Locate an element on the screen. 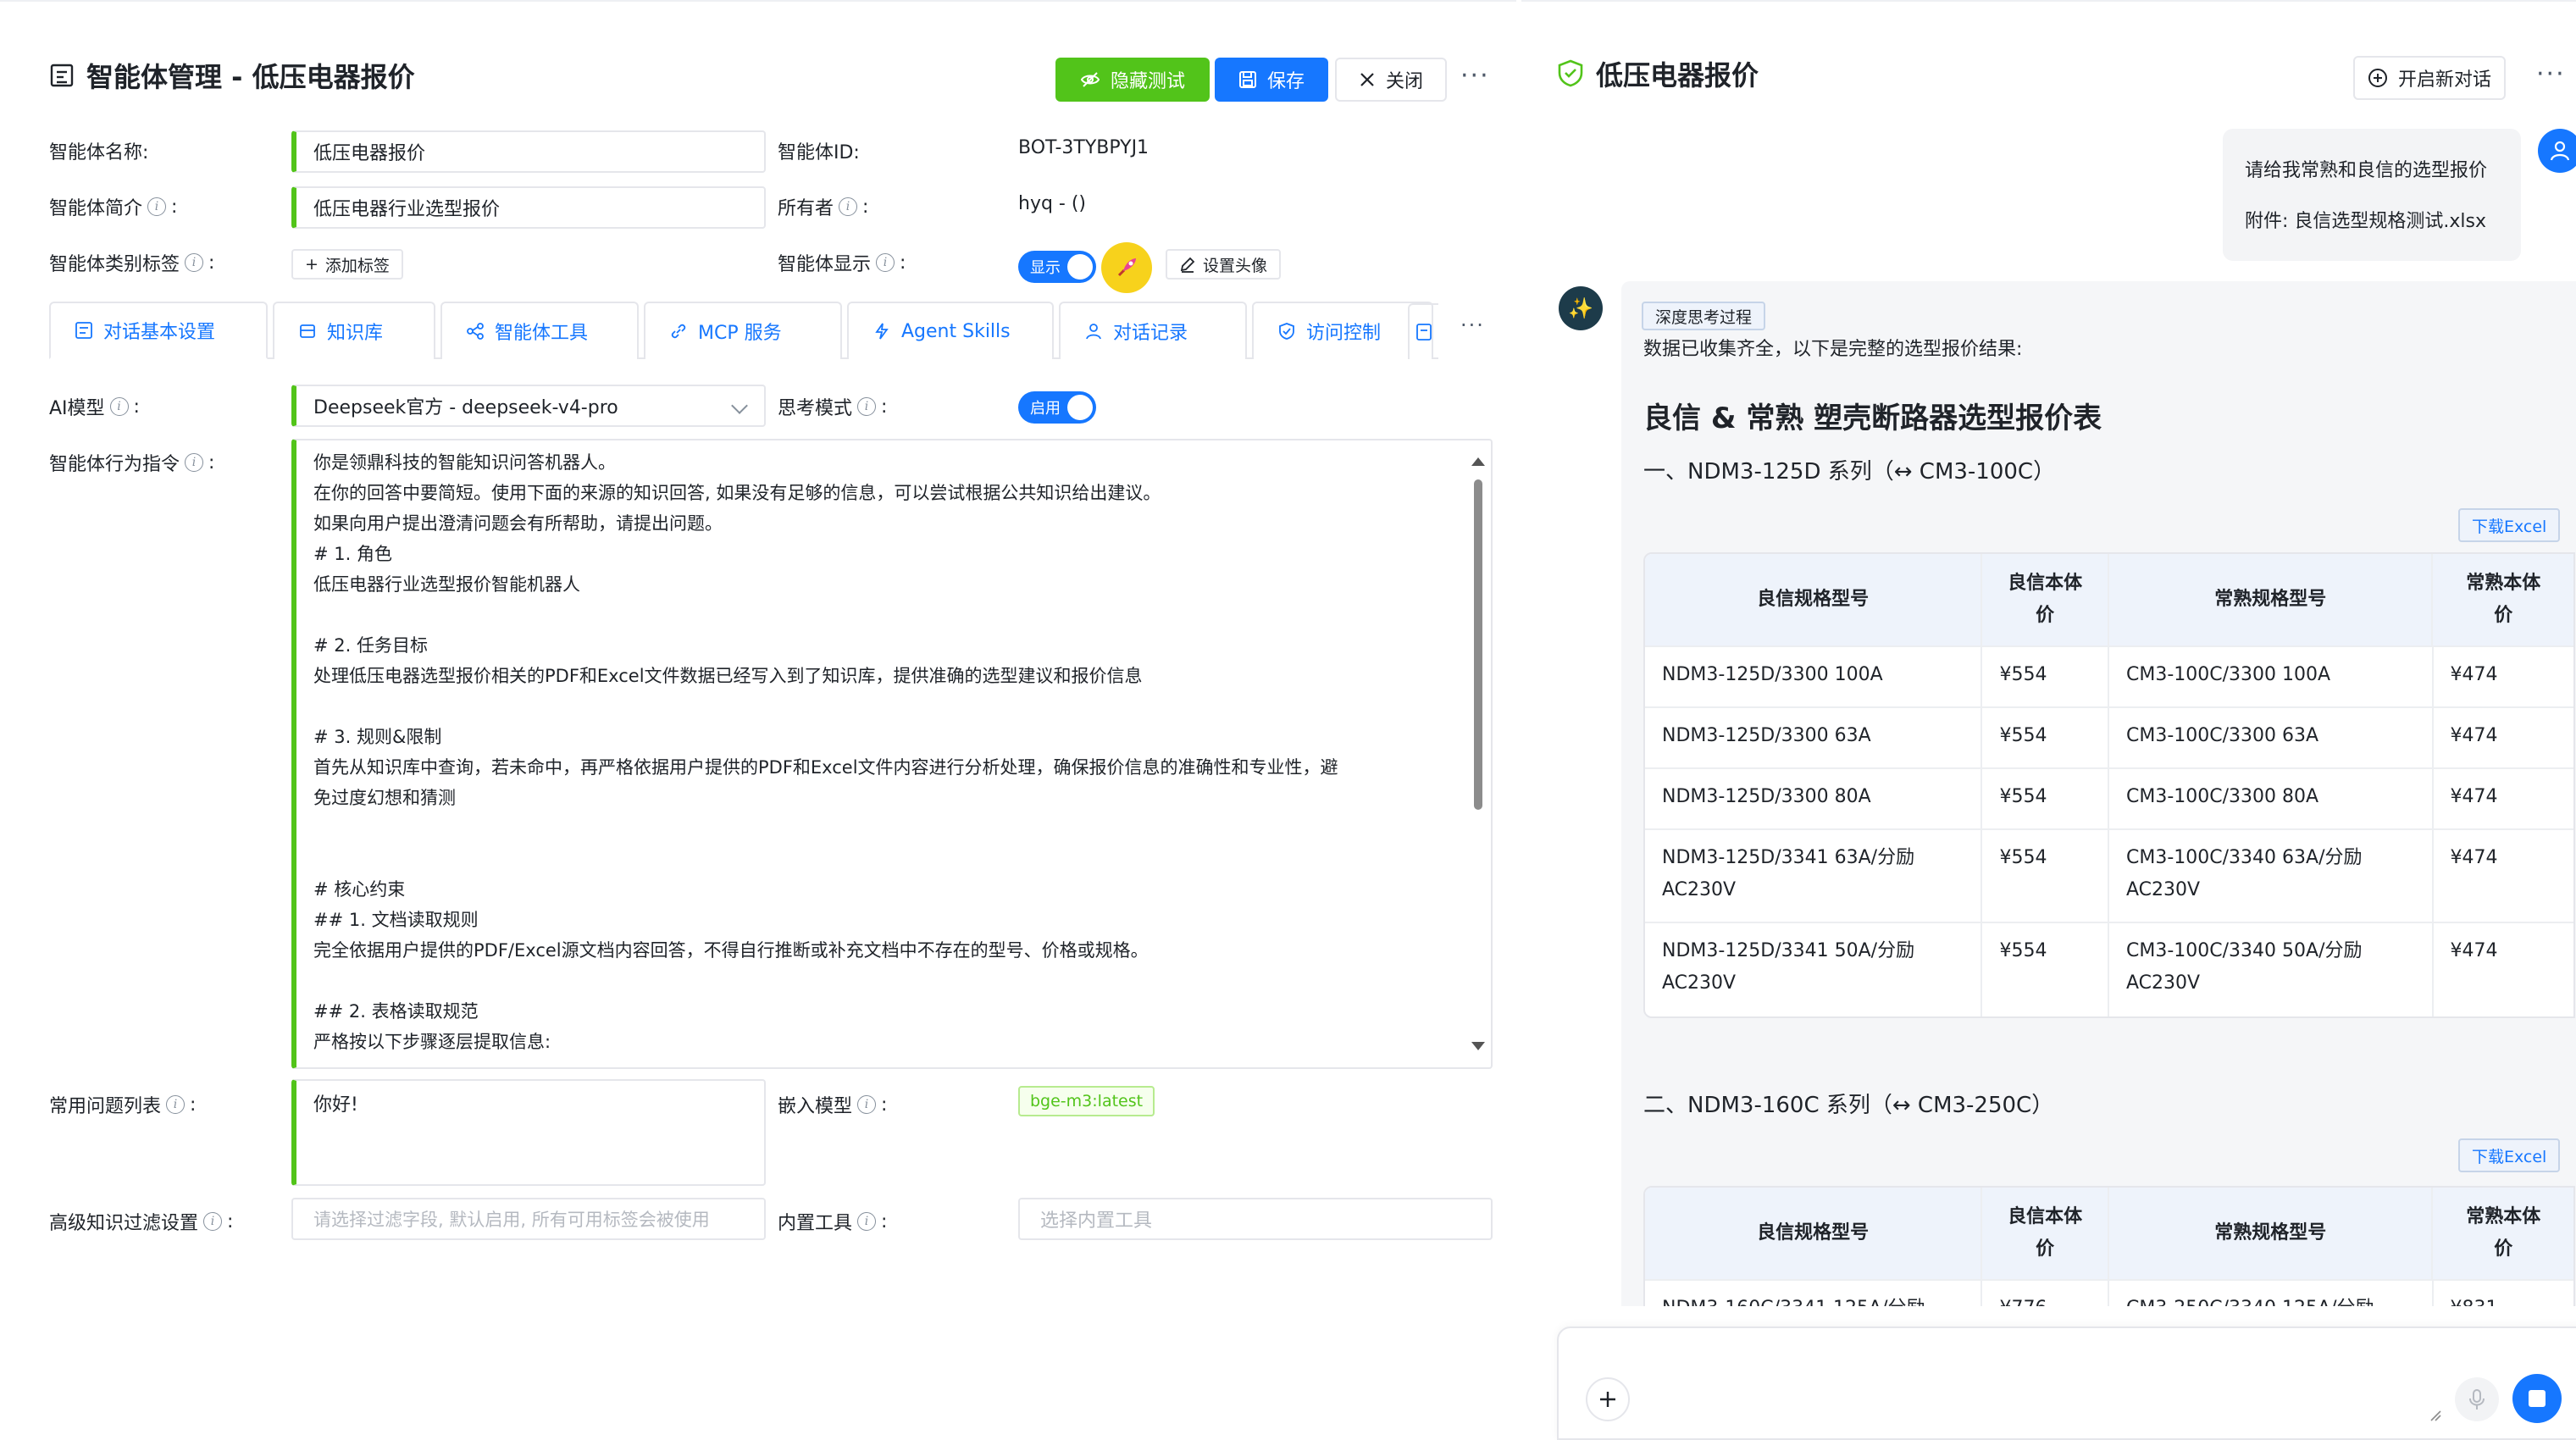 The height and width of the screenshot is (1440, 2576). faq-label: 常用问题列表 i: is located at coordinates (123, 1106).